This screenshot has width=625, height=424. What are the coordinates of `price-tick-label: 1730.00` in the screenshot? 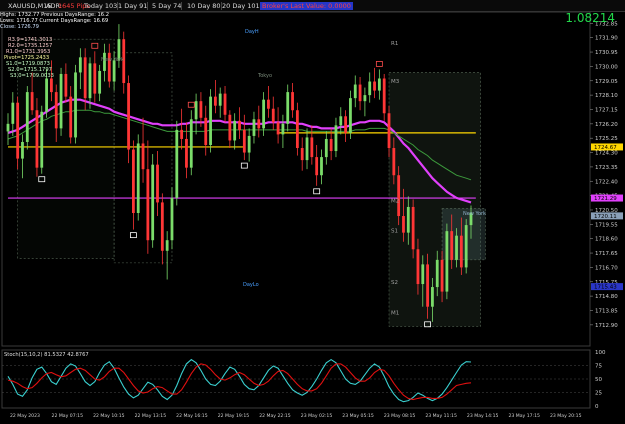 It's located at (606, 67).